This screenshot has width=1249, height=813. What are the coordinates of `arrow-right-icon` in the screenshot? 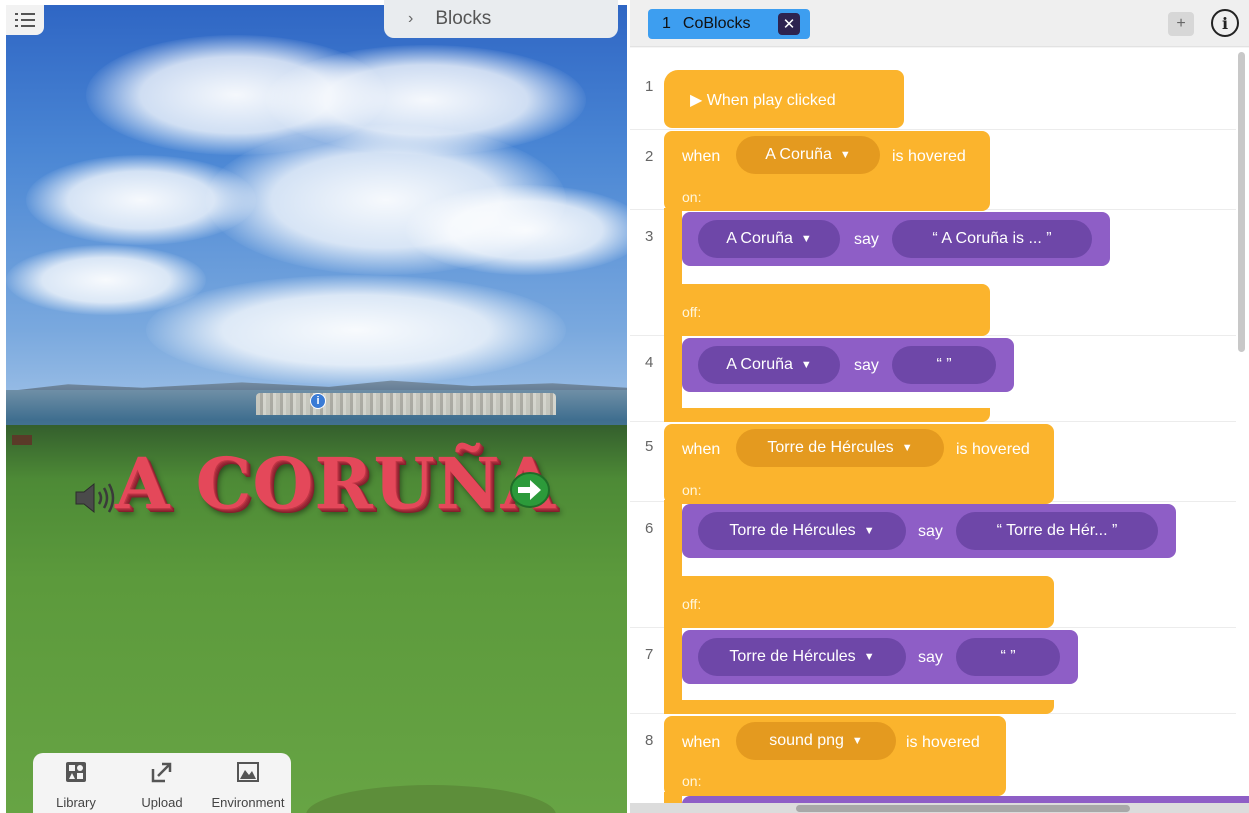 It's located at (530, 490).